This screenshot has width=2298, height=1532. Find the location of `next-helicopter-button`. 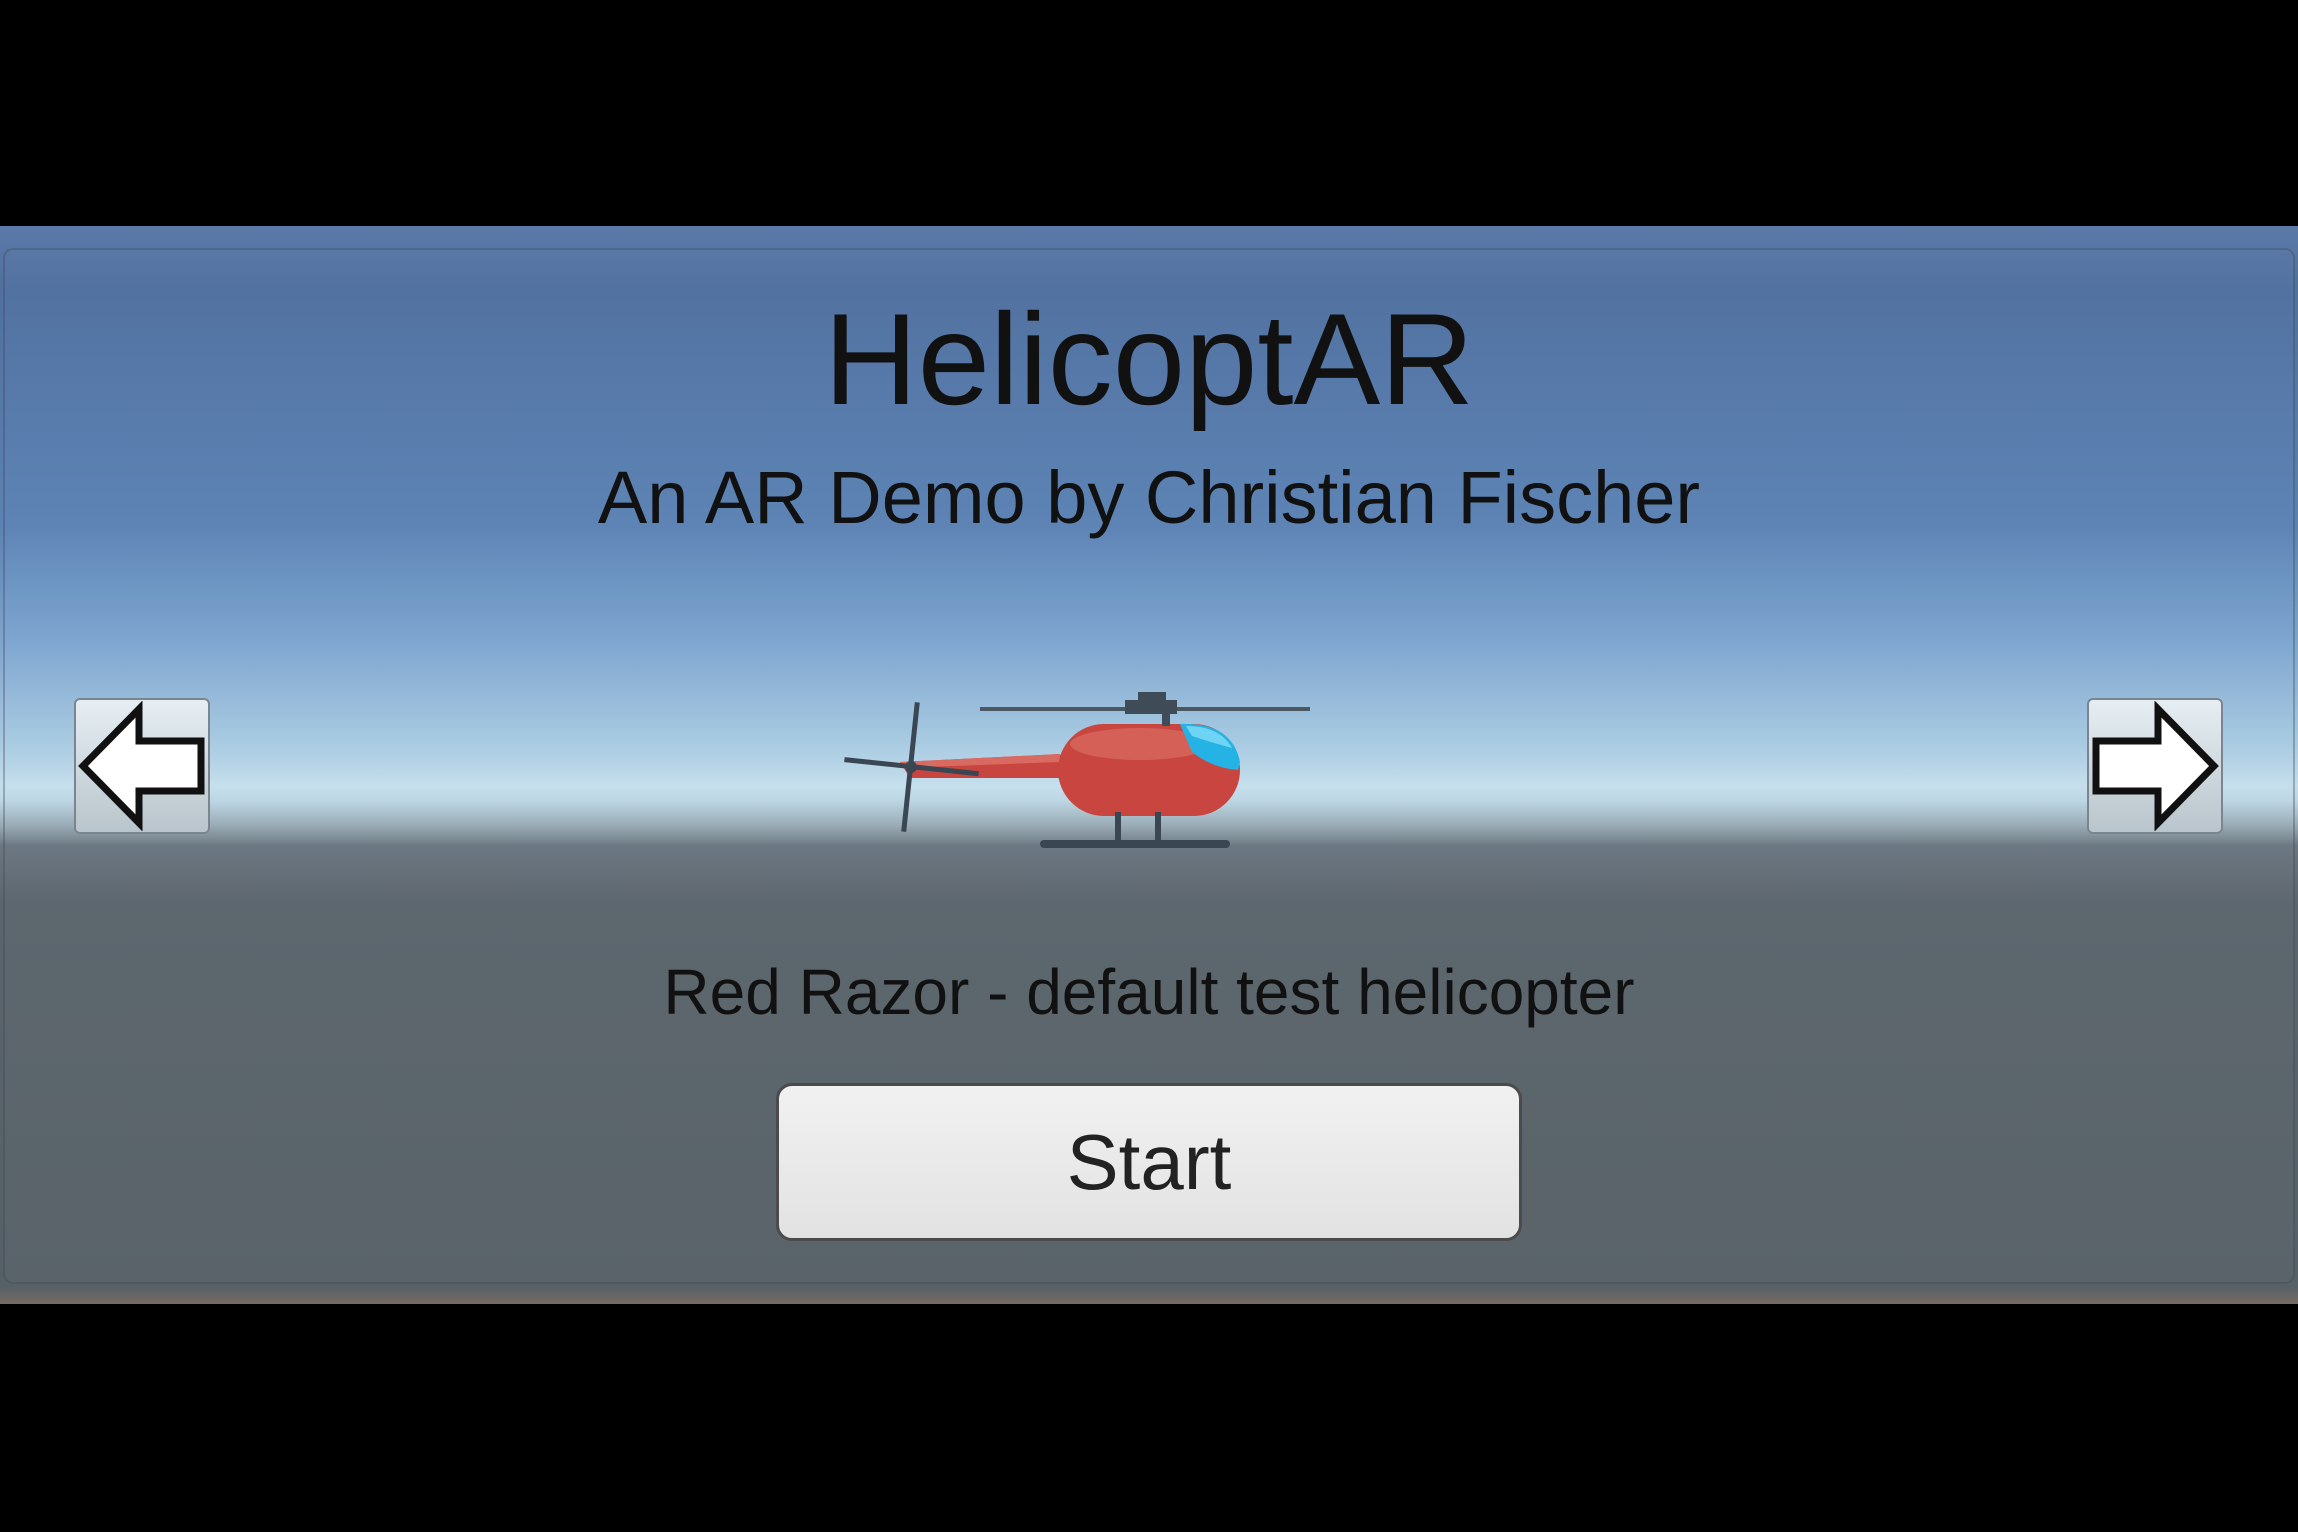

next-helicopter-button is located at coordinates (2155, 766).